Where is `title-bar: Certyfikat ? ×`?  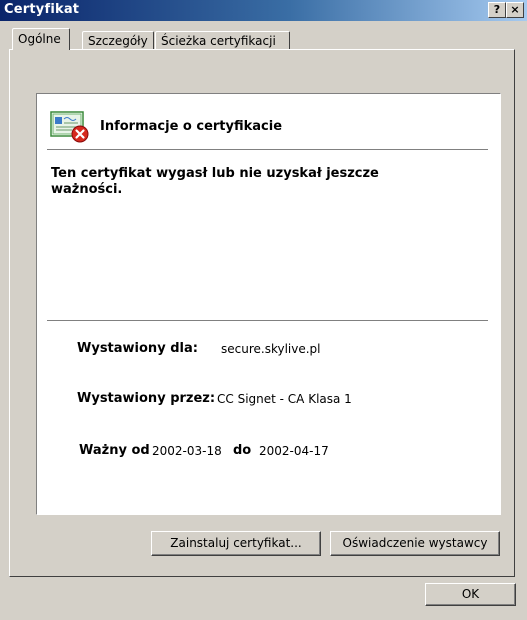
title-bar: Certyfikat ? × is located at coordinates (263, 10).